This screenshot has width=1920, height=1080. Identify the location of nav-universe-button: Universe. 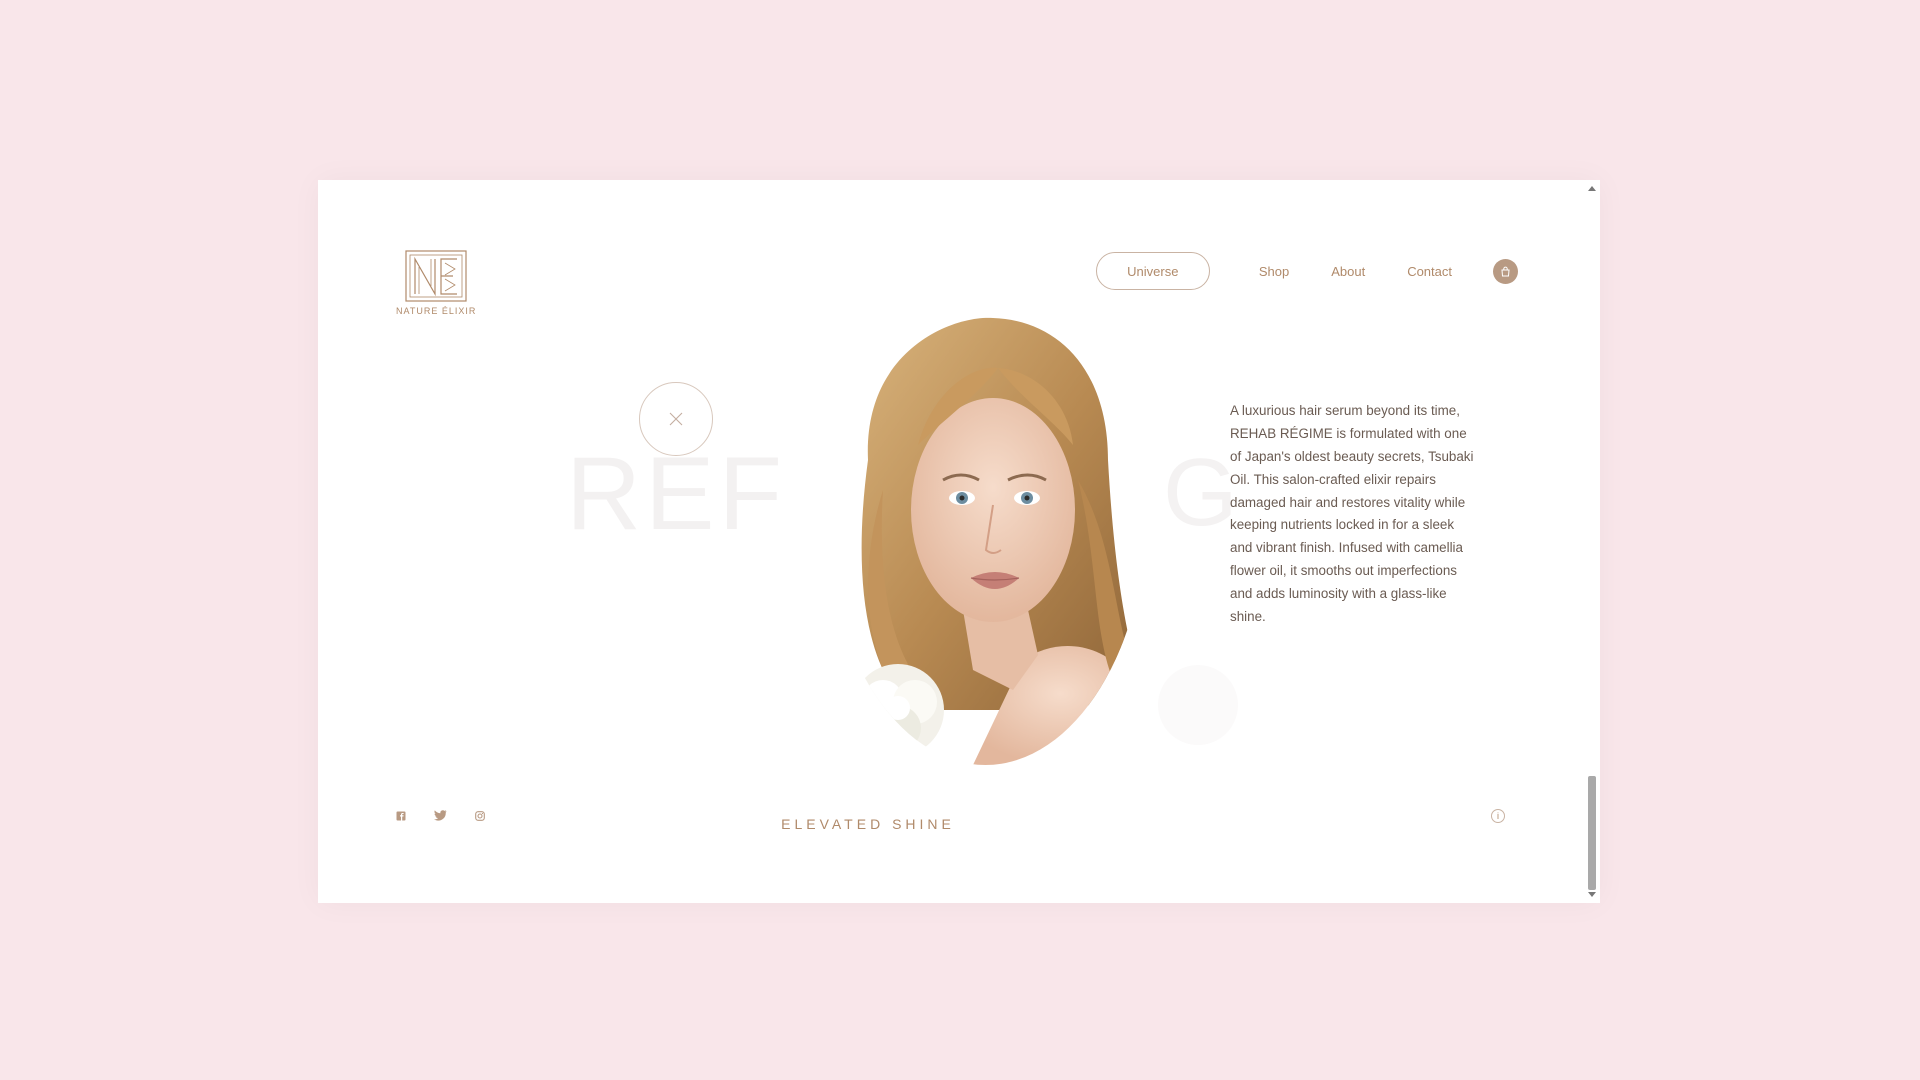
(1152, 271).